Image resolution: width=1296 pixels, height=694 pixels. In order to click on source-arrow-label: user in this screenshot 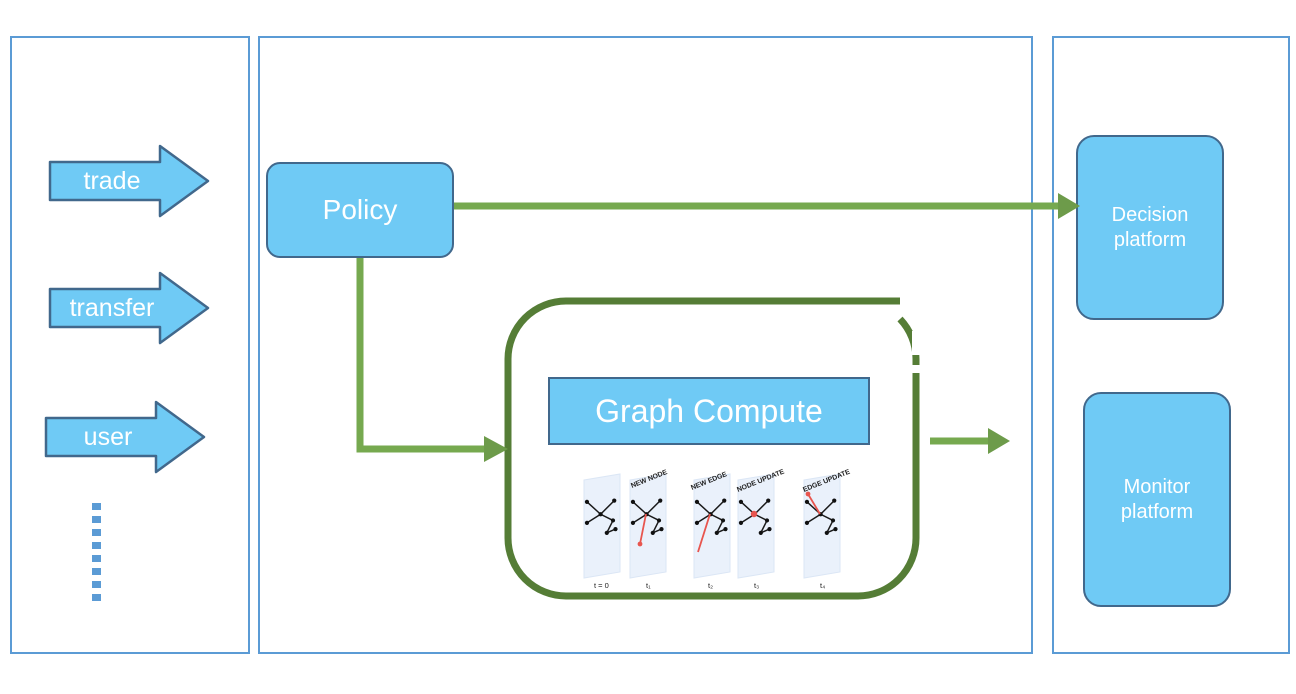, I will do `click(108, 436)`.